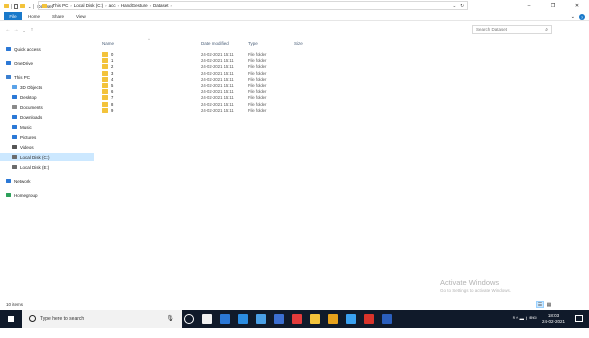 The image size is (589, 338). I want to click on file-row: 3 24-02-2021 15:11 File folder, so click(225, 73).